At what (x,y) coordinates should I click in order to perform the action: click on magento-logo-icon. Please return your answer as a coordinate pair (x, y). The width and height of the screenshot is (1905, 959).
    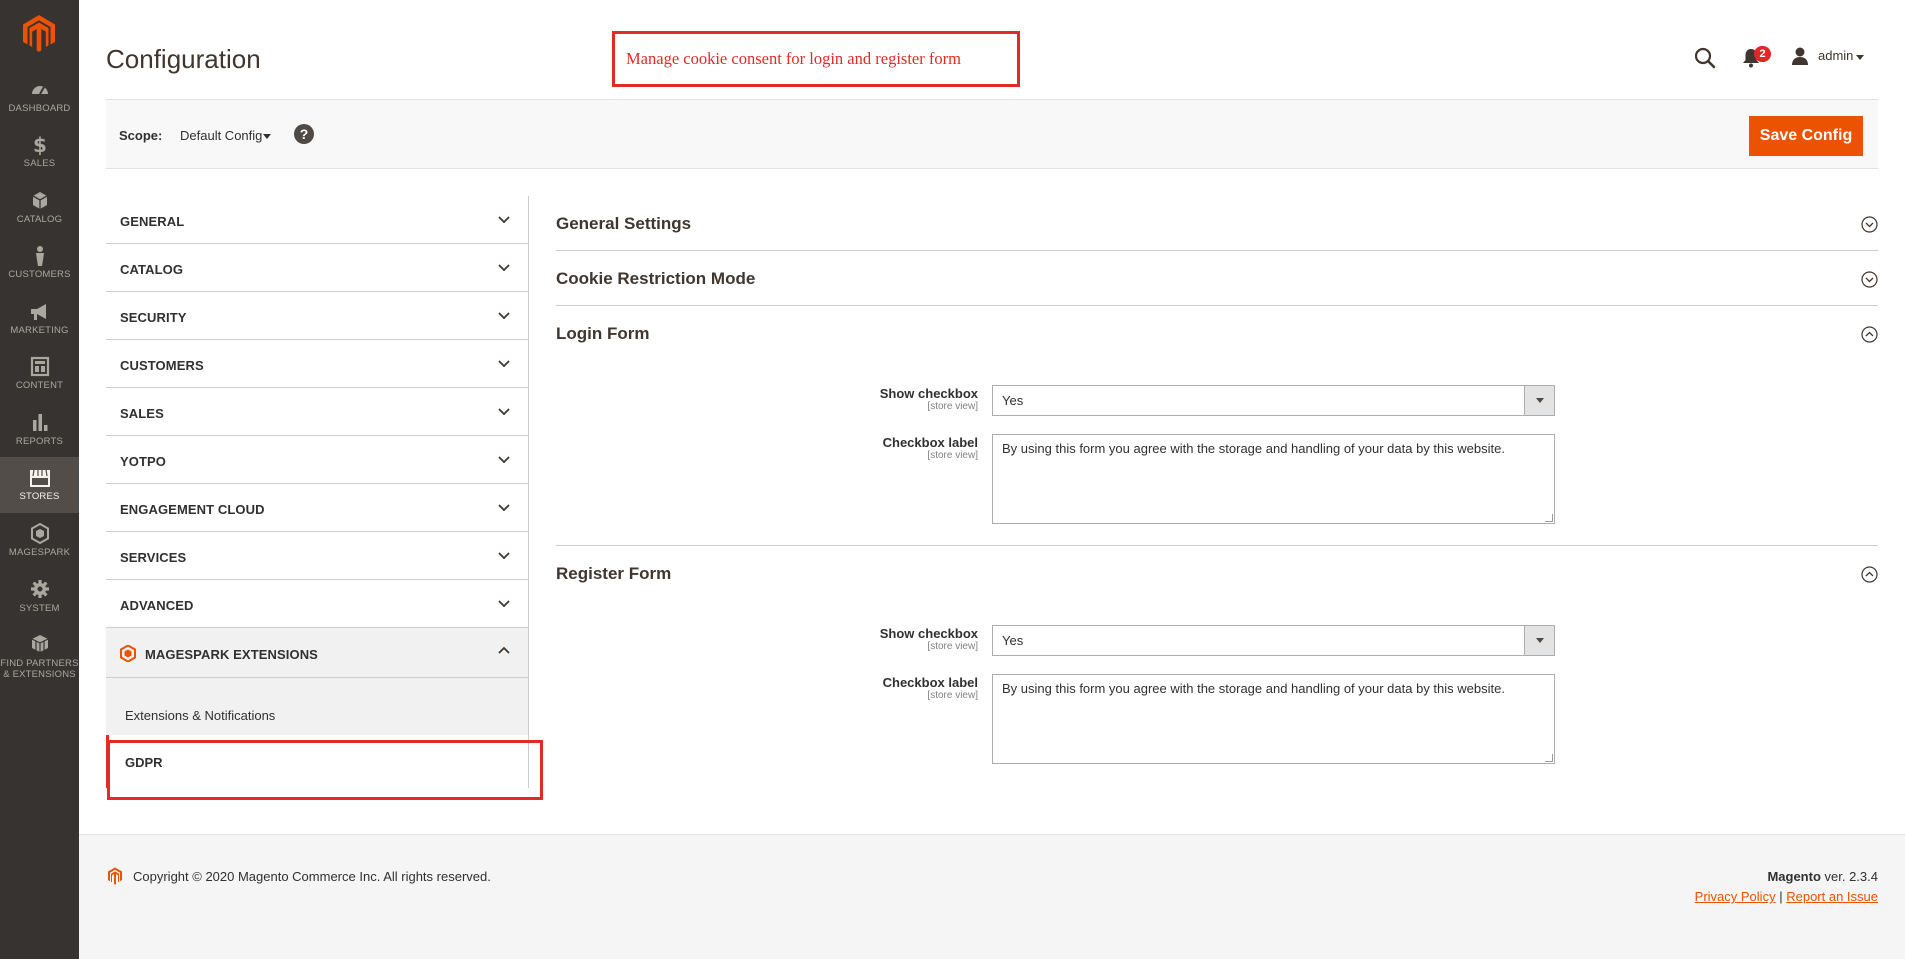
    Looking at the image, I should click on (115, 876).